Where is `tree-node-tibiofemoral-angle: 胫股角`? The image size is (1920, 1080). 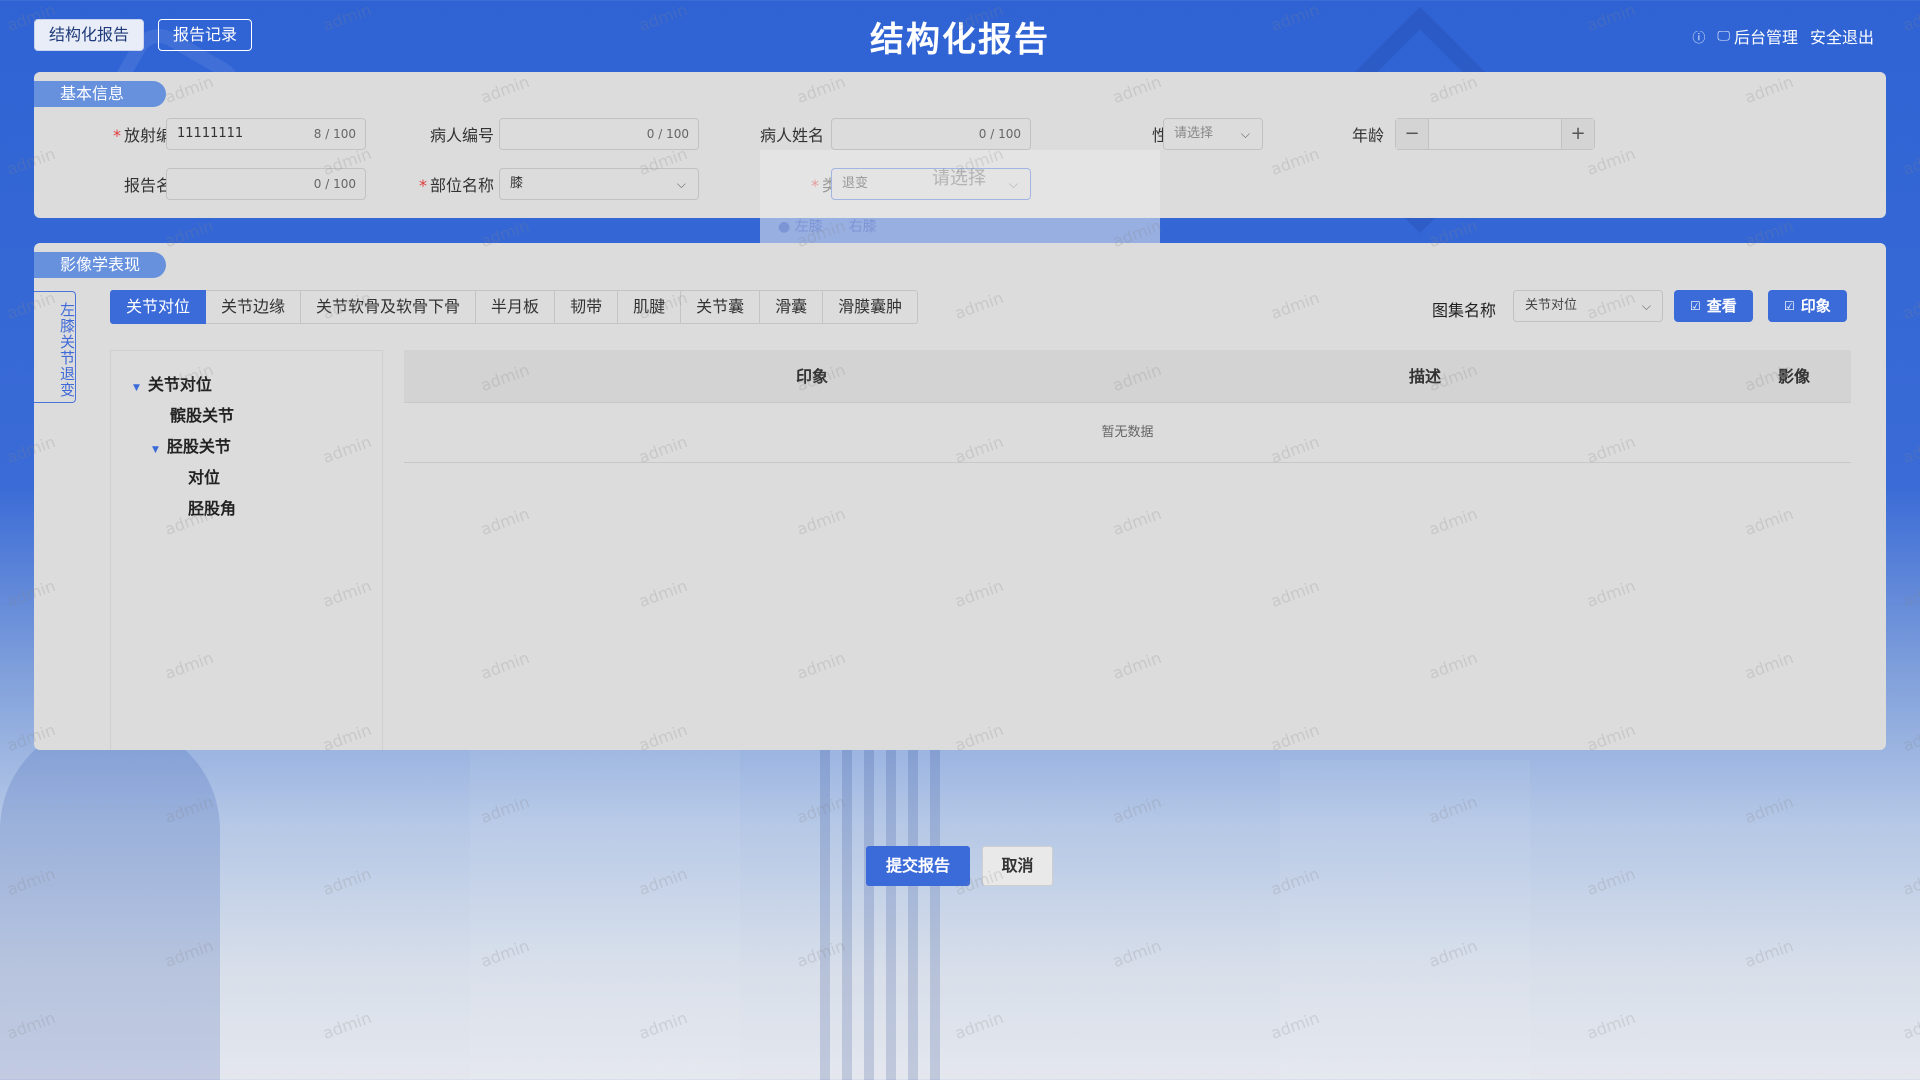
tree-node-tibiofemoral-angle: 胫股角 is located at coordinates (212, 507).